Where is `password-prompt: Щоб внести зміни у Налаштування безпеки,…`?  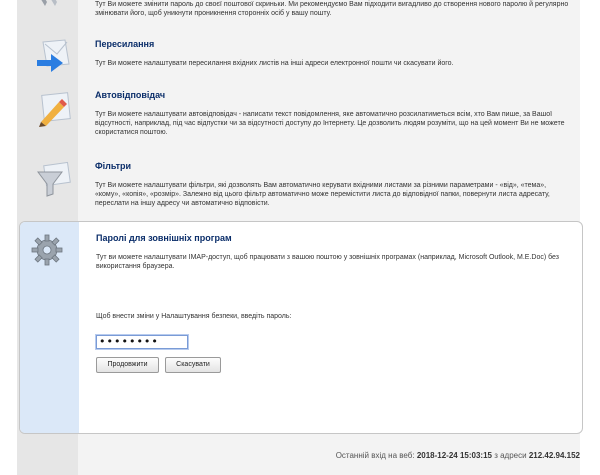
password-prompt: Щоб внести зміни у Налаштування безпеки,… is located at coordinates (194, 316).